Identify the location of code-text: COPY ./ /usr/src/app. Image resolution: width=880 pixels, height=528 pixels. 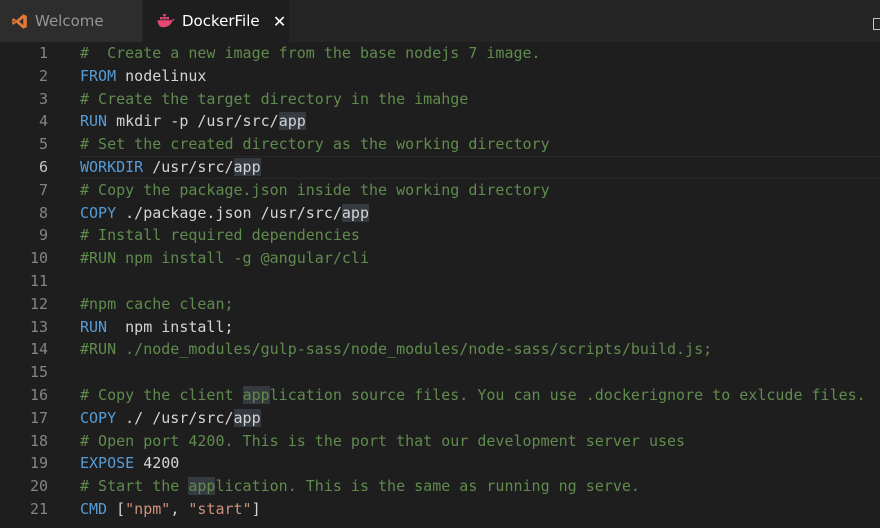
(170, 418).